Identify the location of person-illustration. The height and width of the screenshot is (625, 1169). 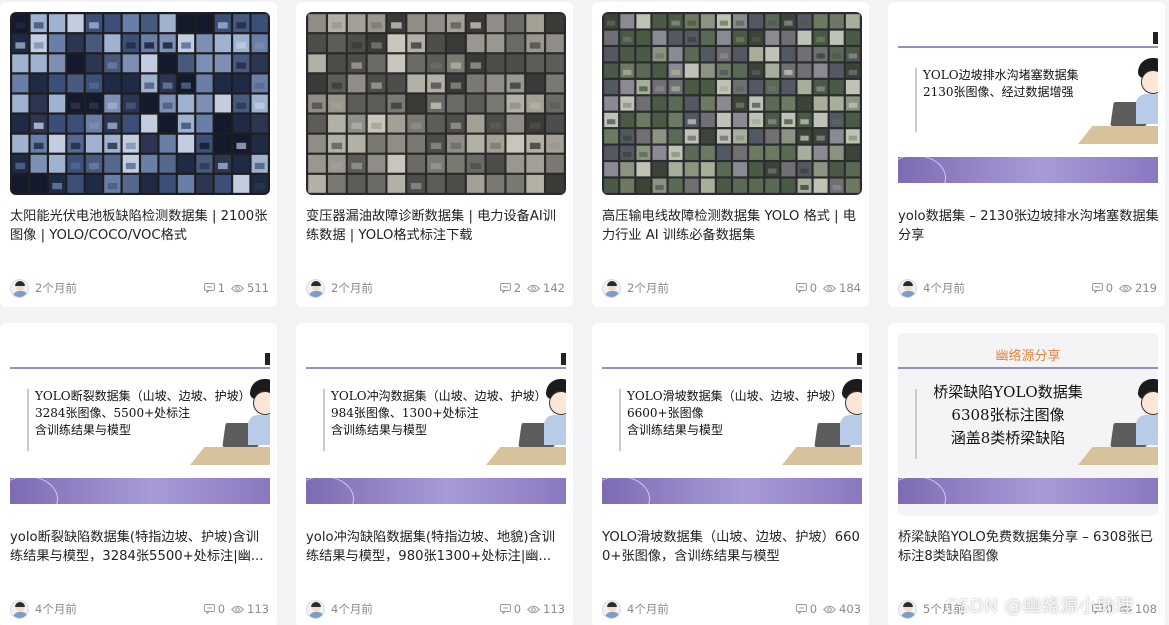
(851, 412).